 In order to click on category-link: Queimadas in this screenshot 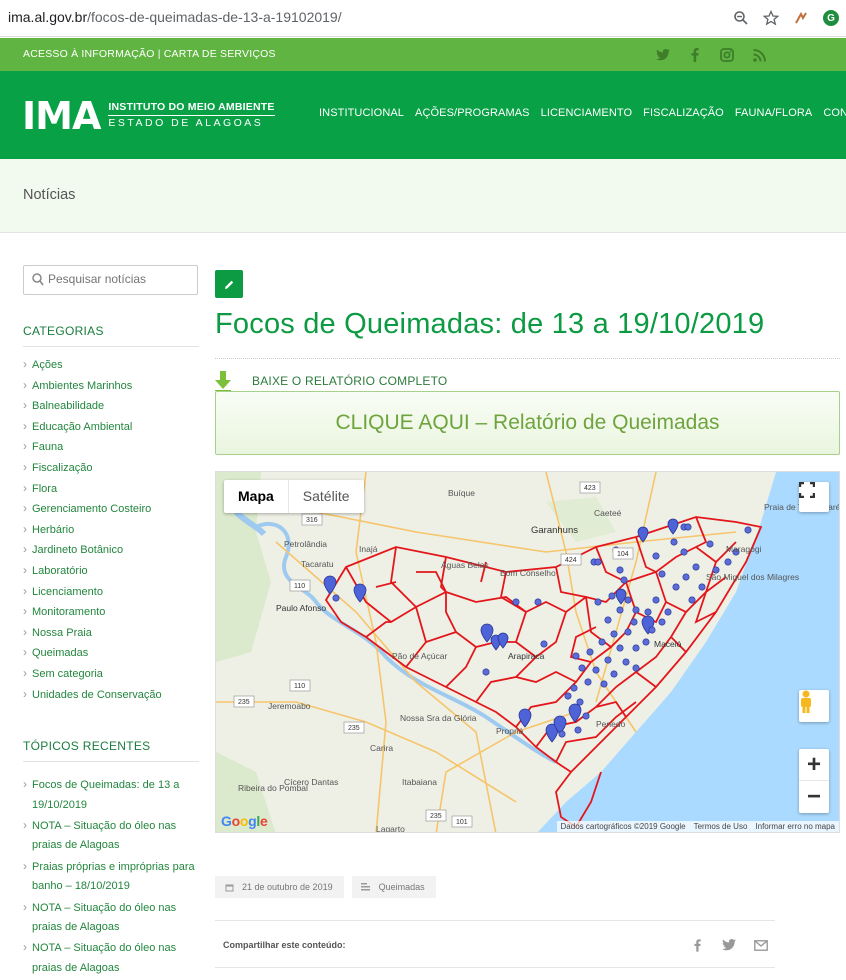, I will do `click(111, 656)`.